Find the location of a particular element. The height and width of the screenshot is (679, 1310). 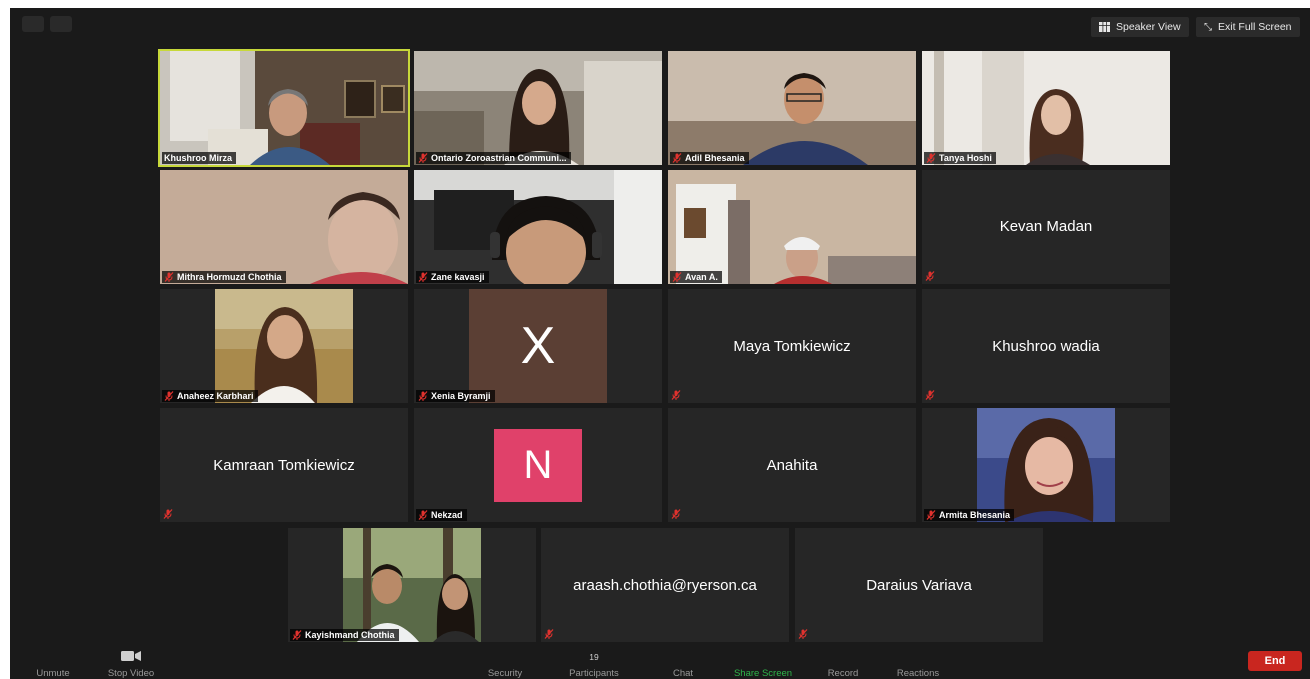

video-tile: Khushroo wadia is located at coordinates (1046, 346).